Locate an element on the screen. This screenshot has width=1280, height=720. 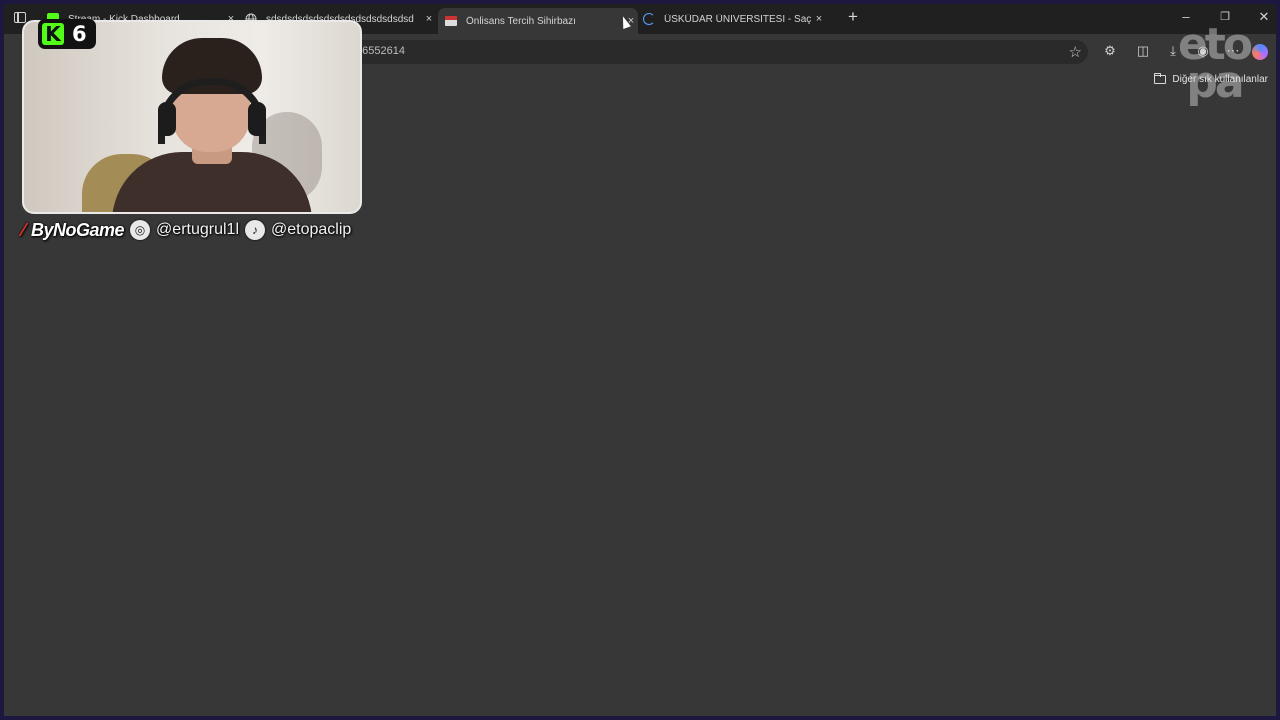
star-icon: ☆ is located at coordinates (1075, 52).